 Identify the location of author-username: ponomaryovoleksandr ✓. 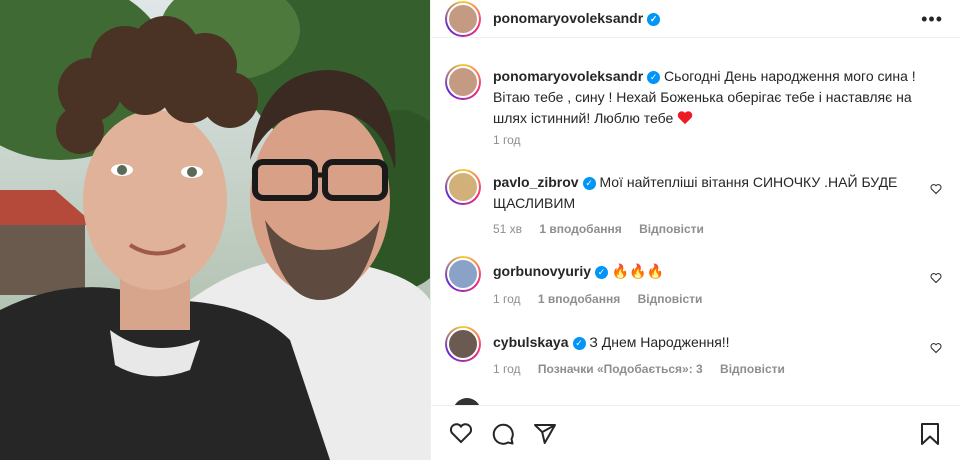
(577, 18).